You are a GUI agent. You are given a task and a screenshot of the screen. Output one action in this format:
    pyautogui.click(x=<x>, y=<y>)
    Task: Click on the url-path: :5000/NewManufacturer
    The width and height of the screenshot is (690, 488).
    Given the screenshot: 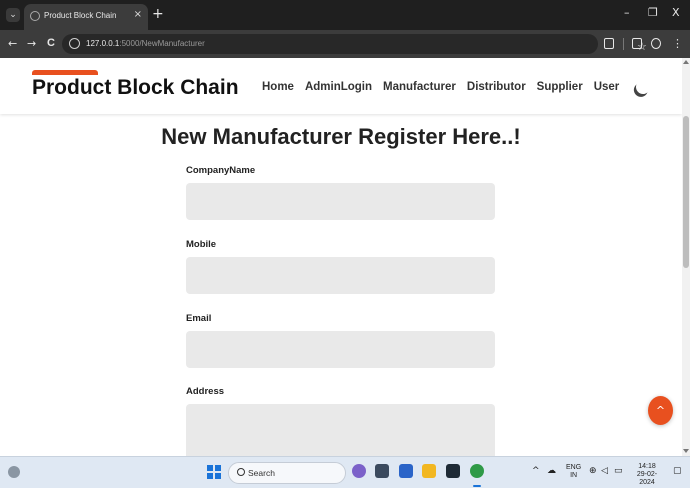 What is the action you would take?
    pyautogui.click(x=162, y=43)
    